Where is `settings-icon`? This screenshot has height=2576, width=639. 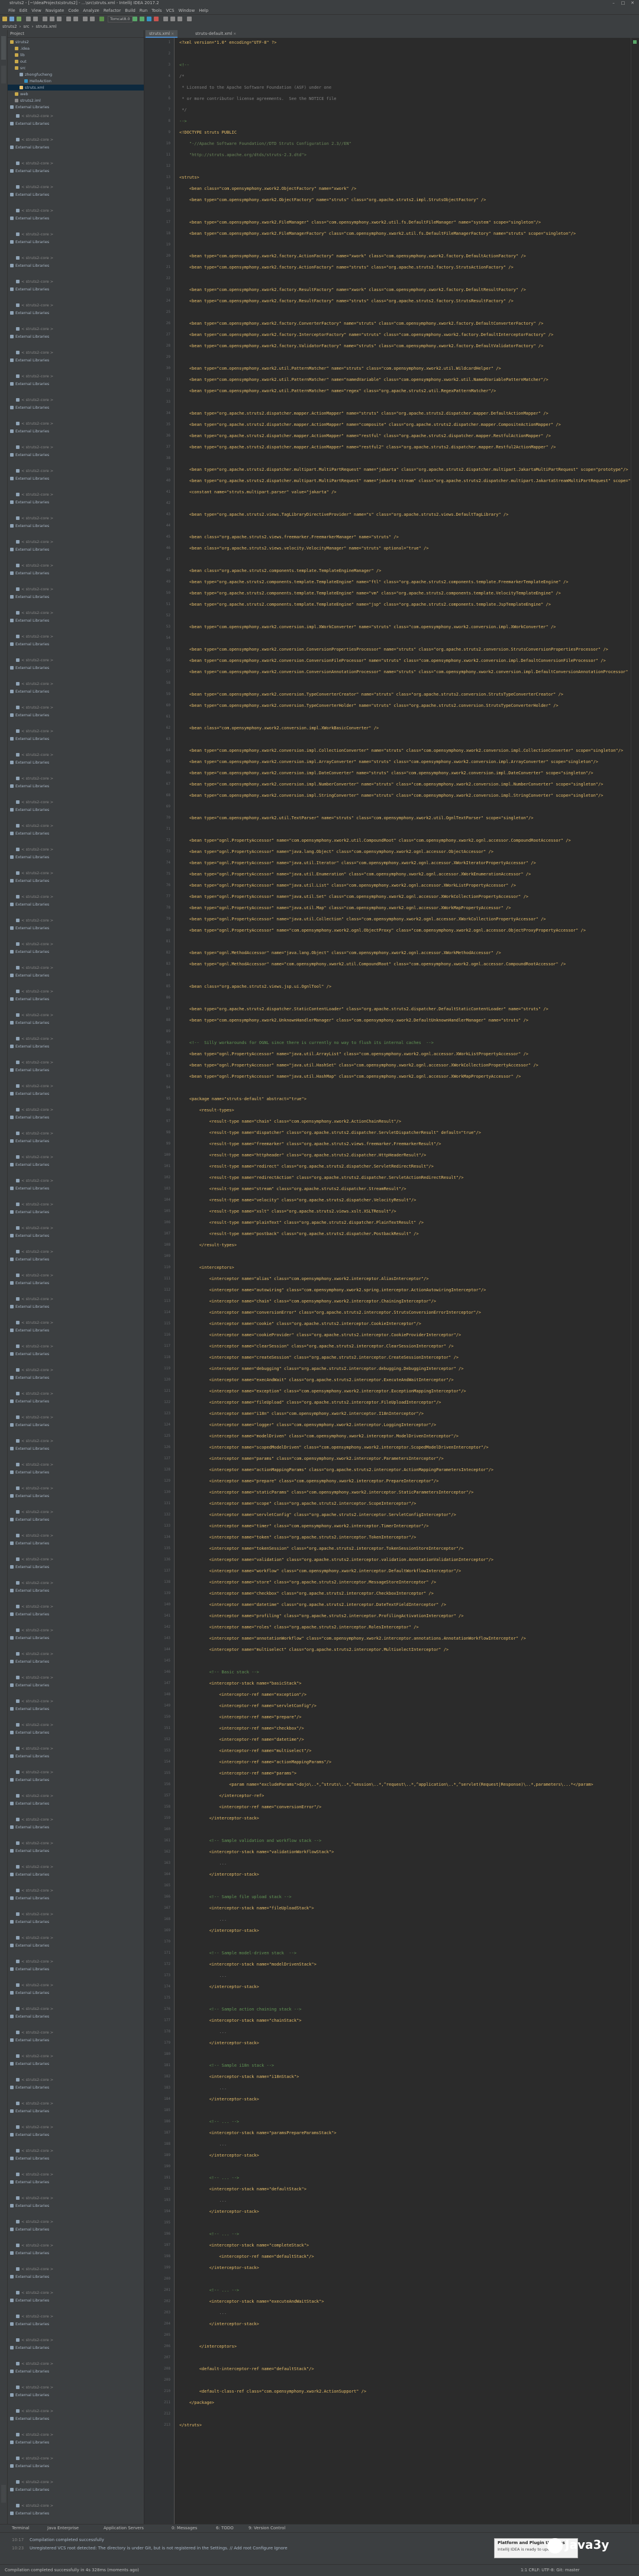 settings-icon is located at coordinates (172, 19).